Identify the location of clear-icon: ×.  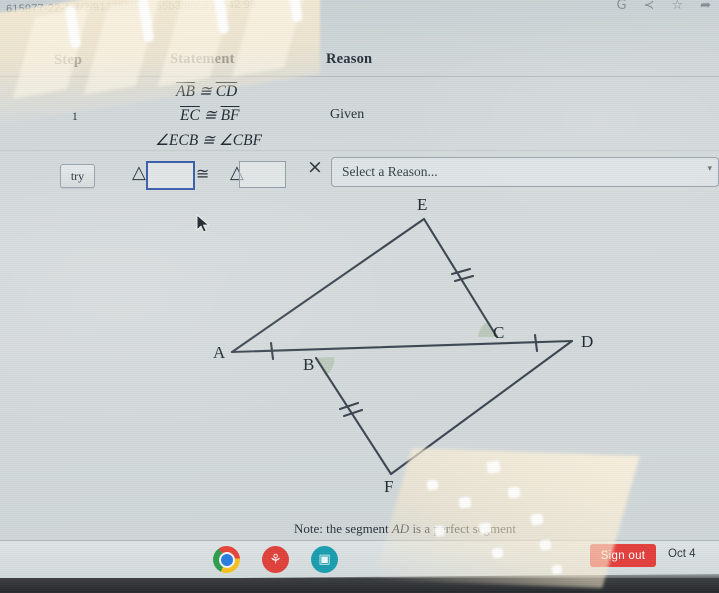
(315, 167).